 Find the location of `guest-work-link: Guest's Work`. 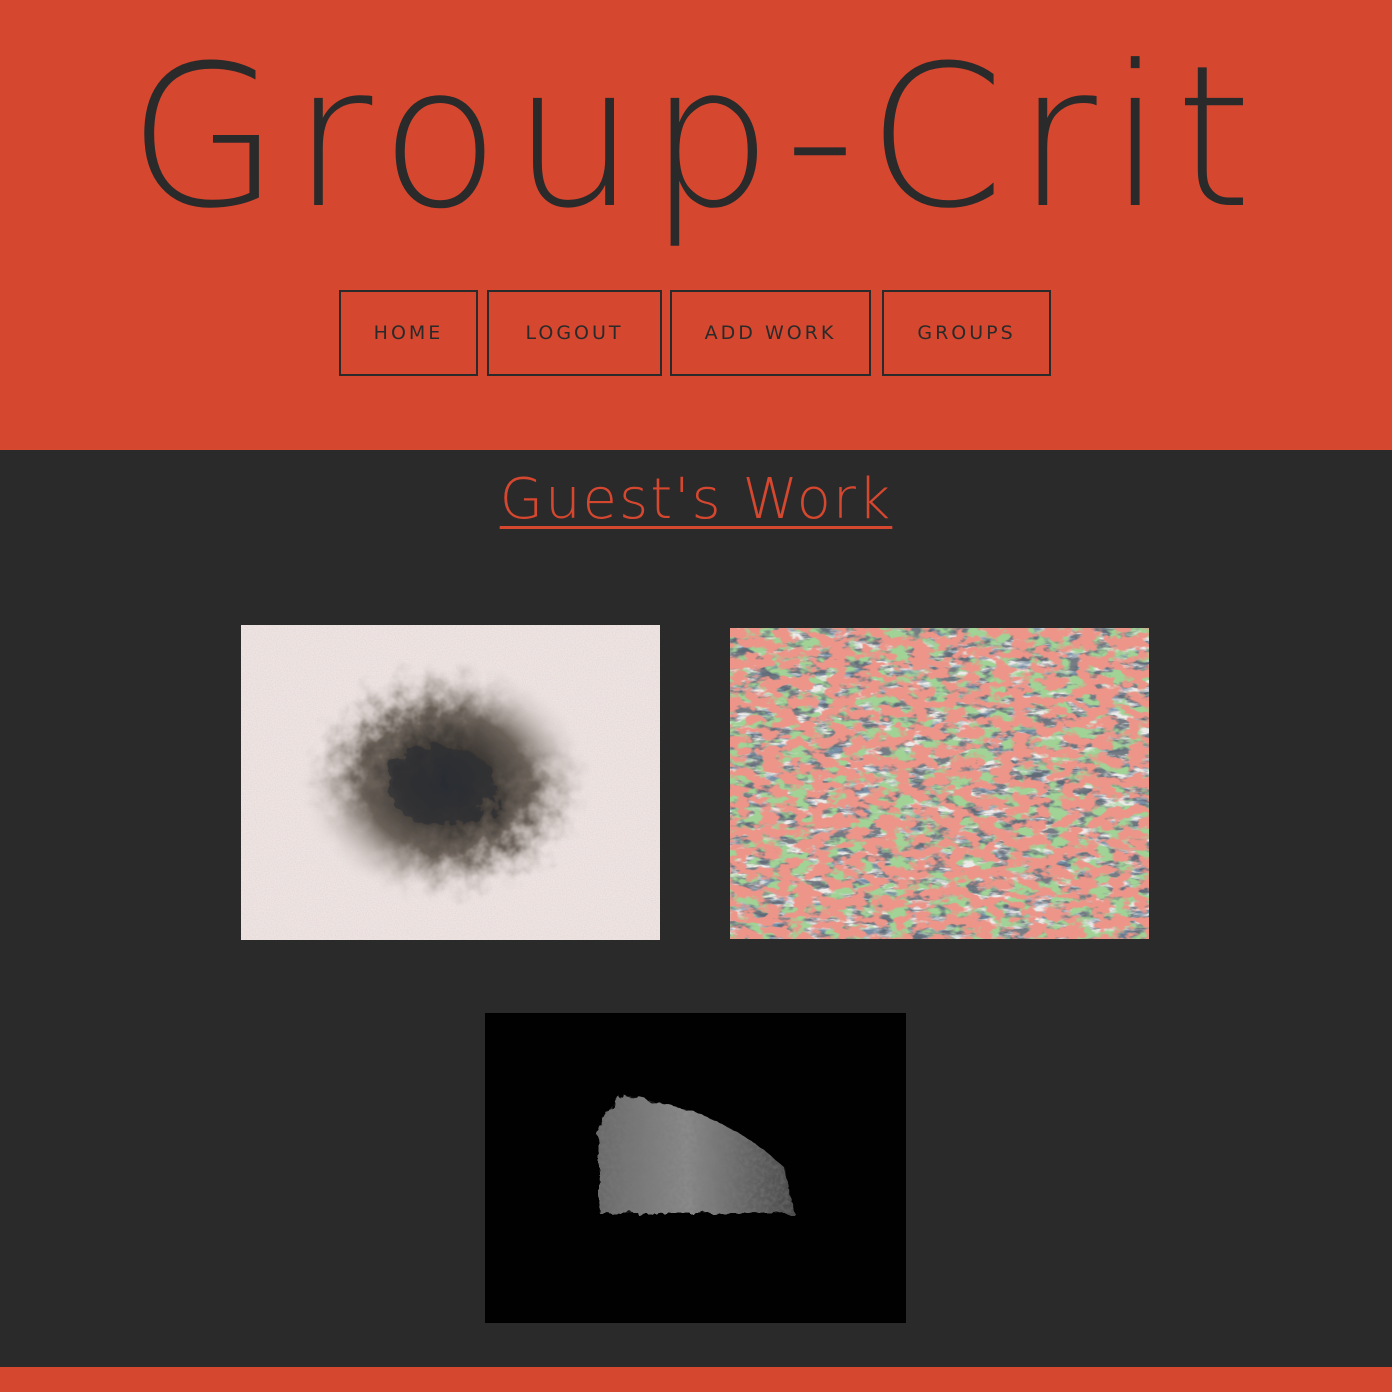

guest-work-link: Guest's Work is located at coordinates (696, 499).